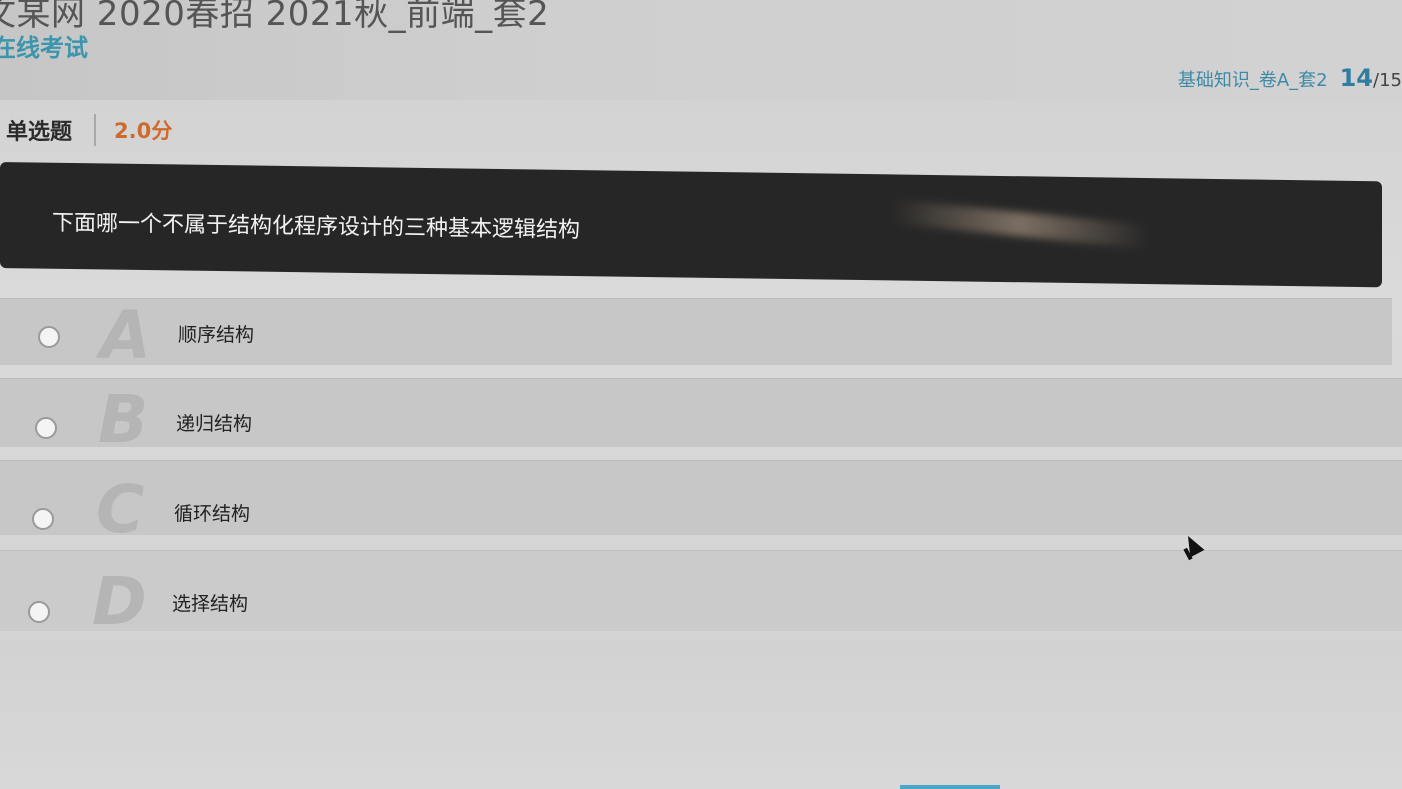 Image resolution: width=1402 pixels, height=789 pixels. What do you see at coordinates (701, 592) in the screenshot?
I see `option-d: D 选择结构` at bounding box center [701, 592].